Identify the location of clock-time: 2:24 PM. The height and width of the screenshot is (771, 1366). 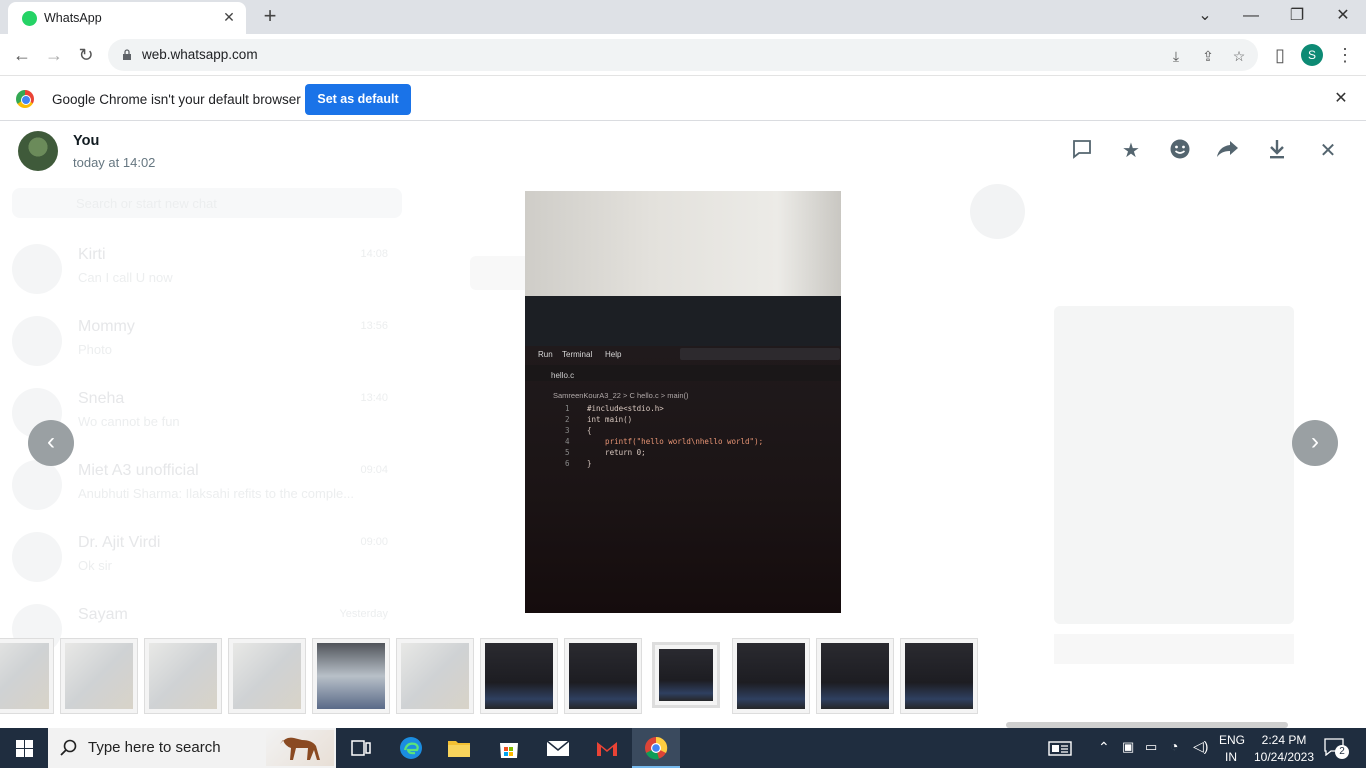
(1284, 740).